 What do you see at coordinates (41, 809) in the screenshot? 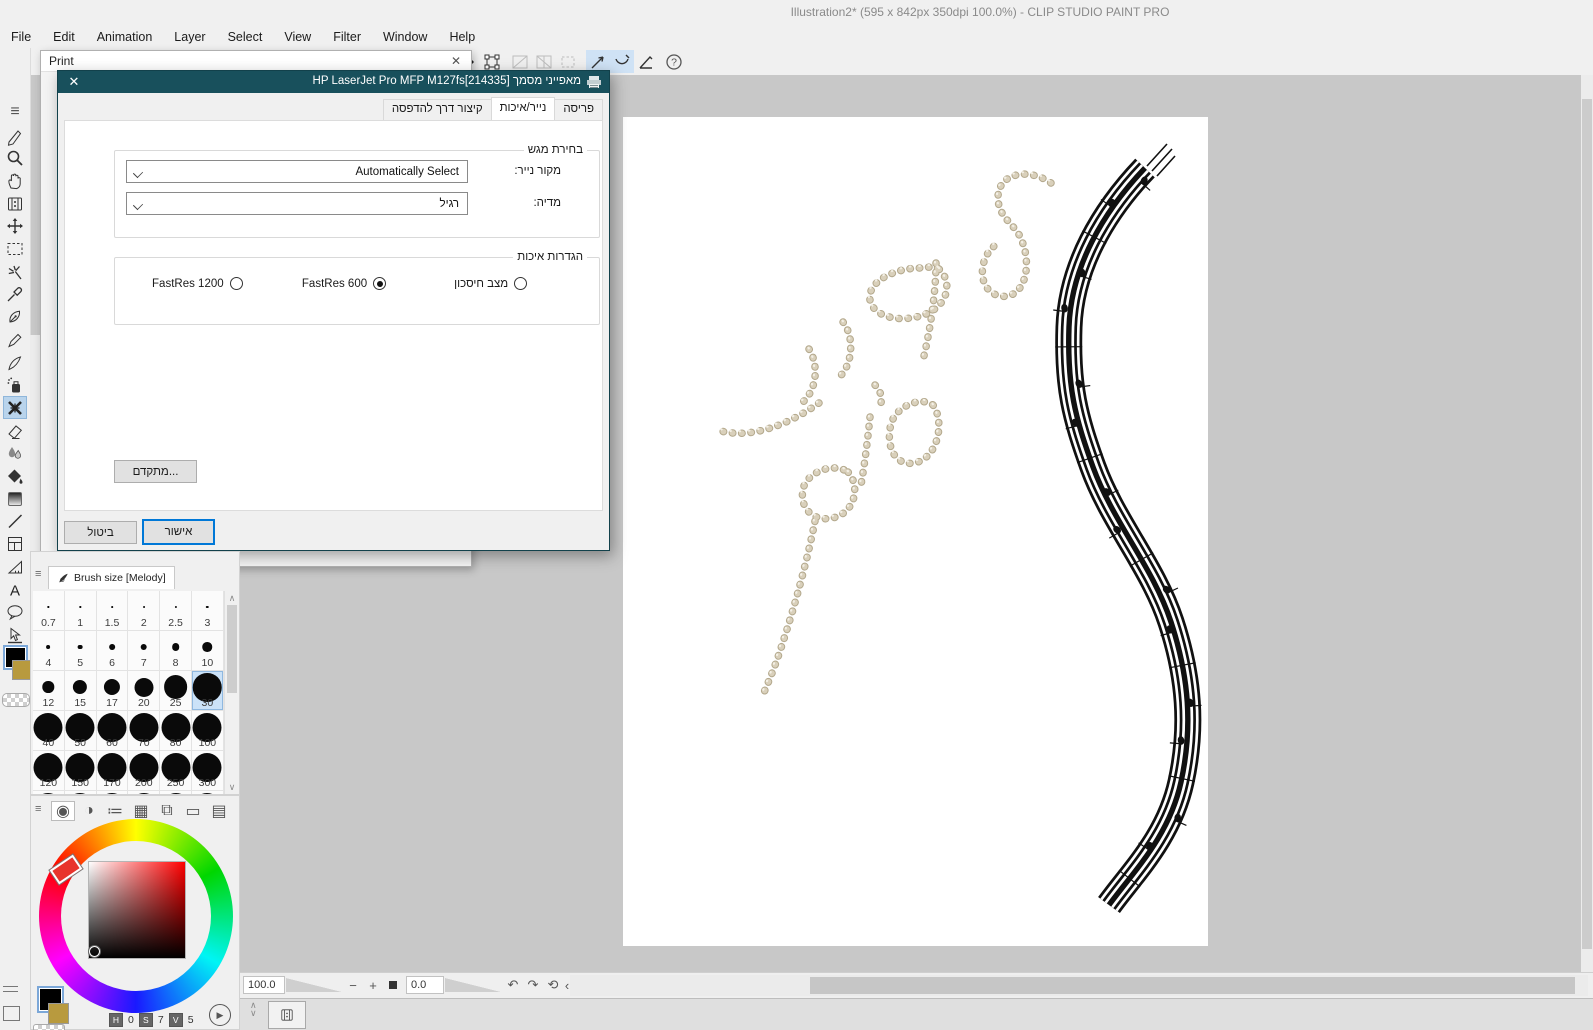
I see `panel-menu-icon: ≡` at bounding box center [41, 809].